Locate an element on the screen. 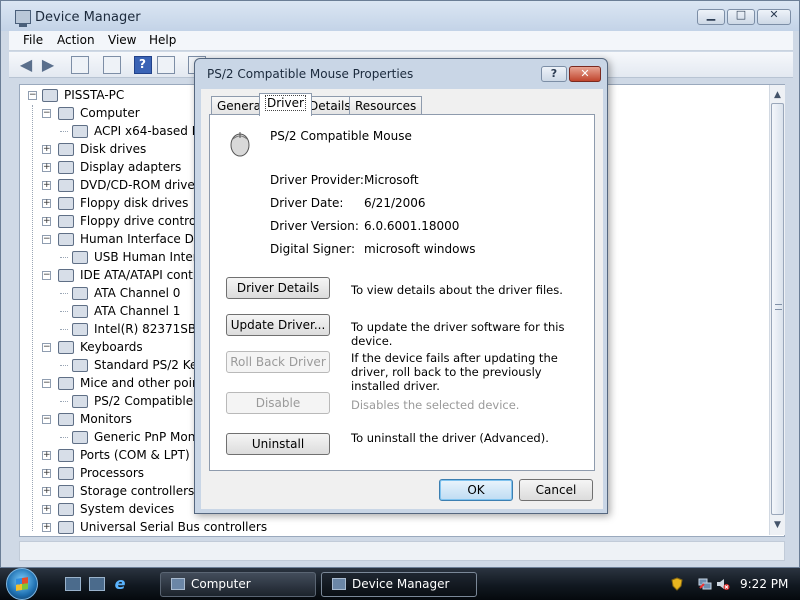  clock: 9:22 PM is located at coordinates (764, 584).